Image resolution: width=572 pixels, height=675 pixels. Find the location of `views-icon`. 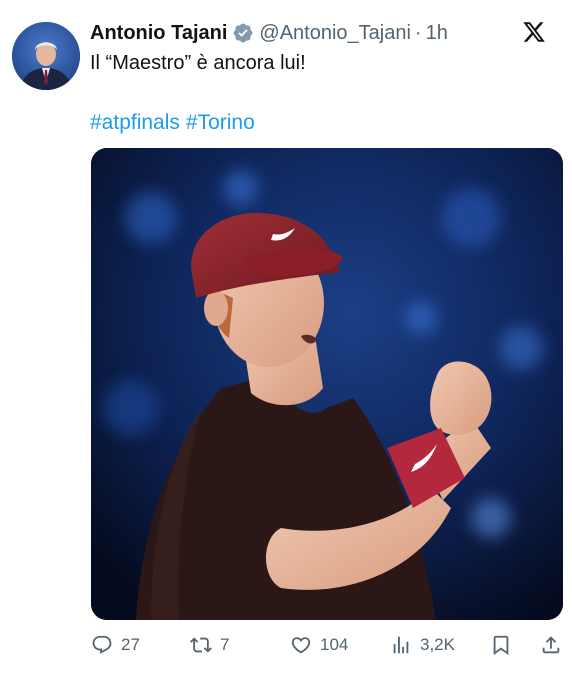

views-icon is located at coordinates (401, 645).